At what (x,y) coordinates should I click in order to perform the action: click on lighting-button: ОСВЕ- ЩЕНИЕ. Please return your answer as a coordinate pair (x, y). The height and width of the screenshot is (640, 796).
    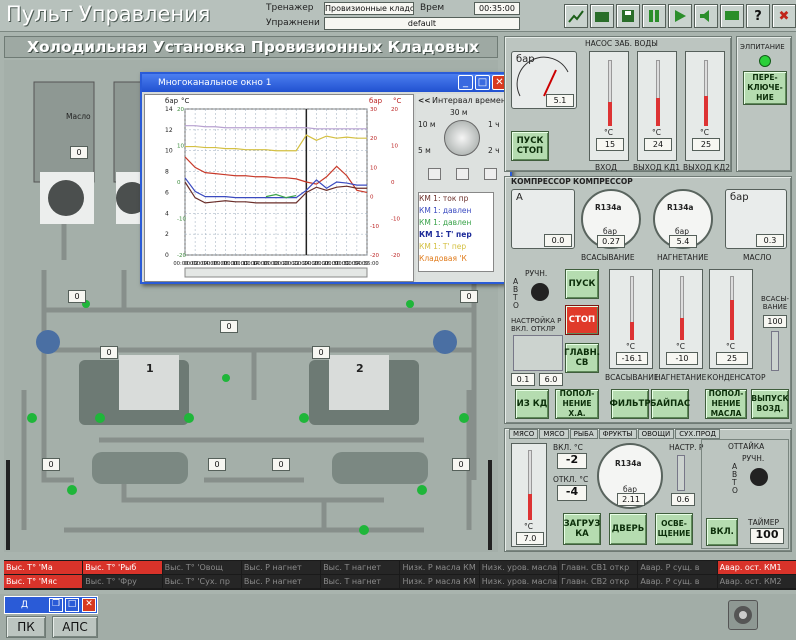
    Looking at the image, I should click on (674, 529).